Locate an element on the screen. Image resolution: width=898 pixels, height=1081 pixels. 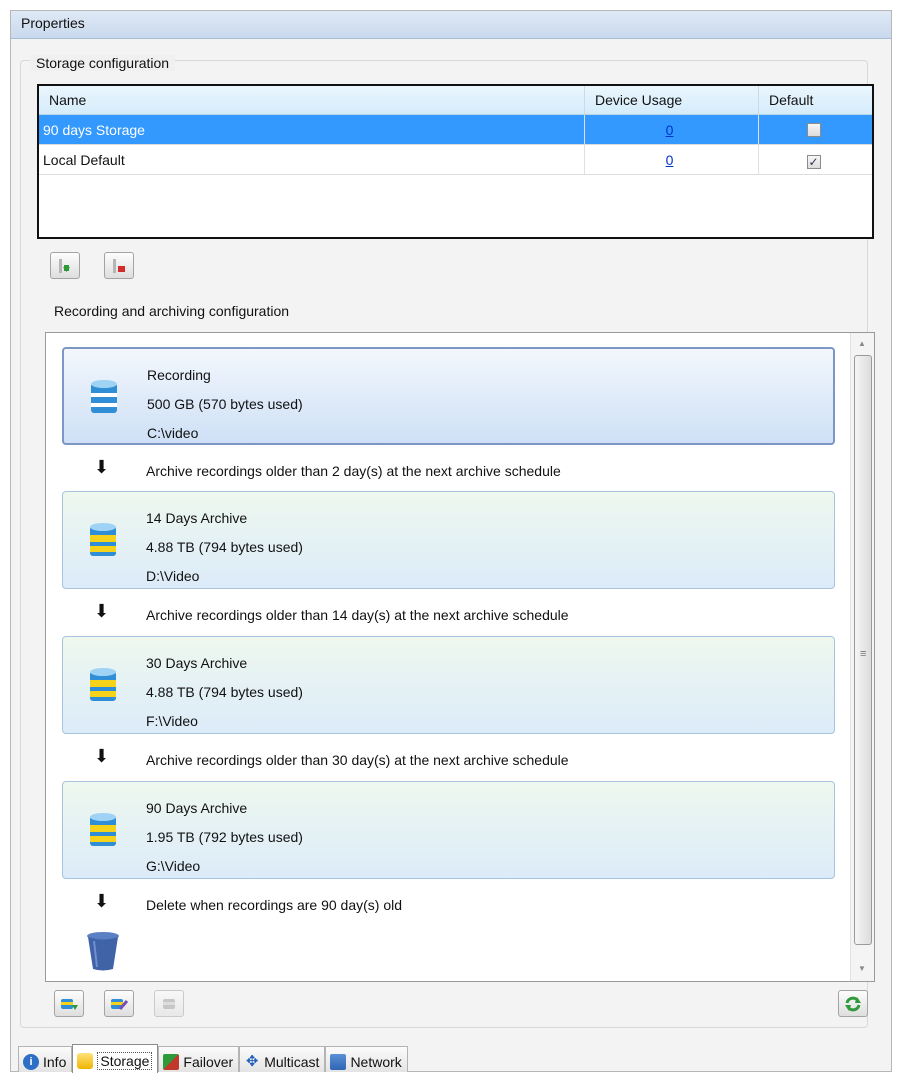
card-path: G:\Video is located at coordinates (173, 866).